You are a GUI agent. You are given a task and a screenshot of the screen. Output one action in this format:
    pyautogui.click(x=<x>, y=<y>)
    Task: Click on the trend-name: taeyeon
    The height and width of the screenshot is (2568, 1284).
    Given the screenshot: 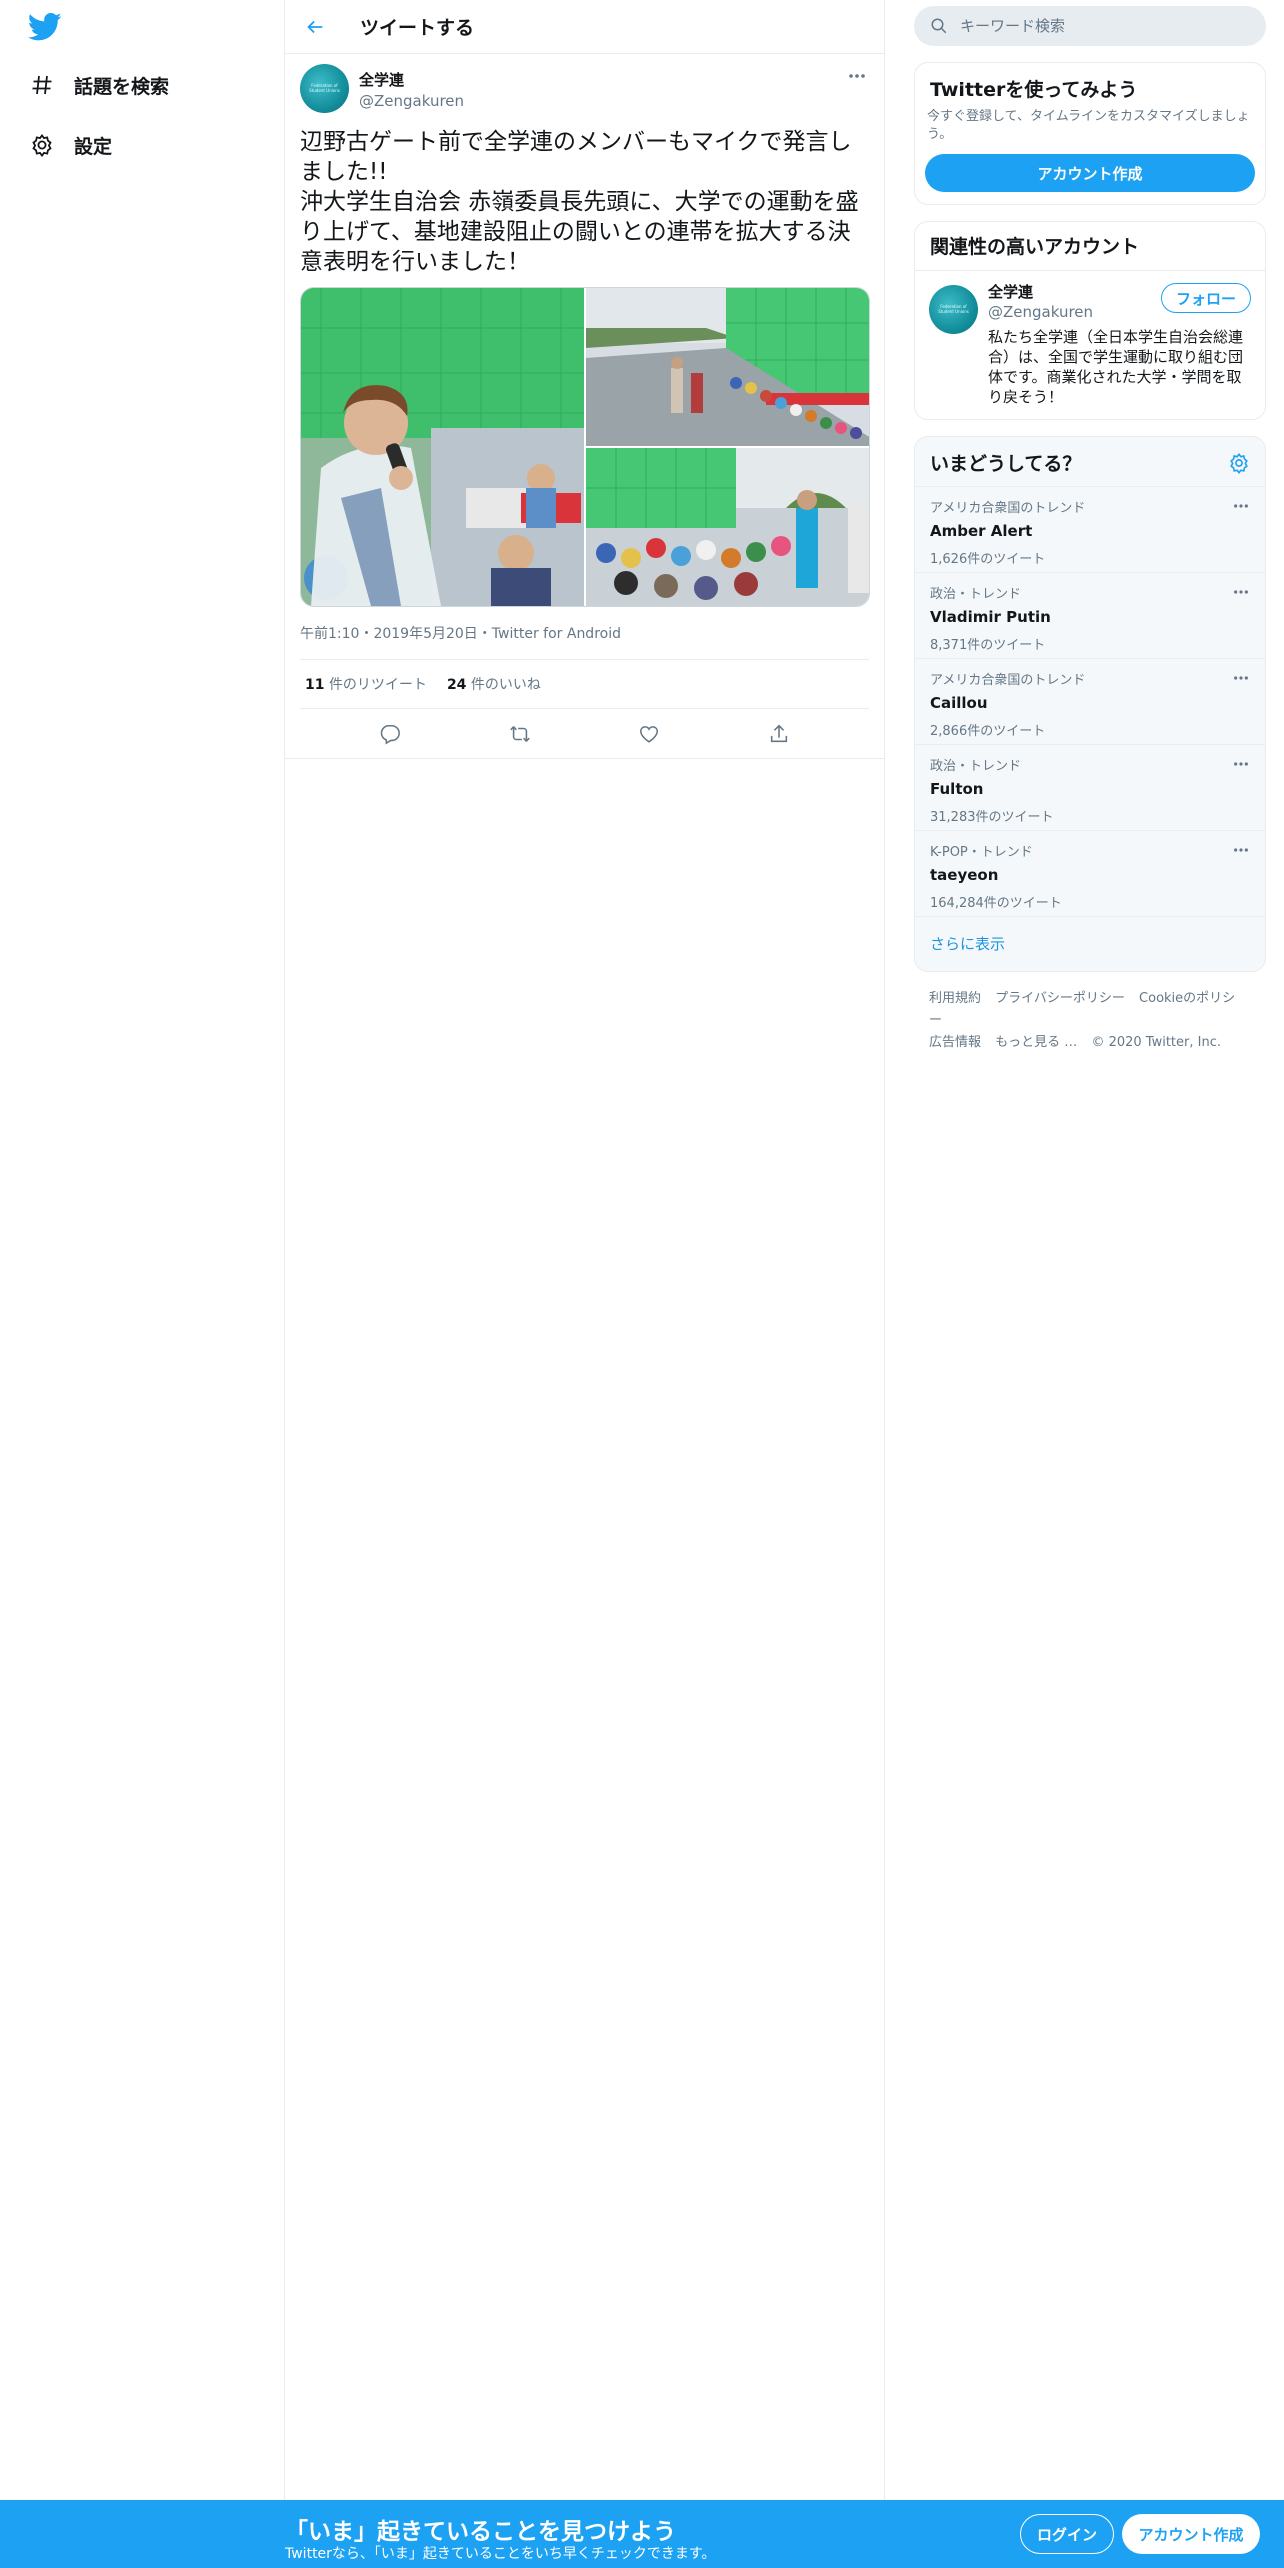 What is the action you would take?
    pyautogui.click(x=964, y=875)
    